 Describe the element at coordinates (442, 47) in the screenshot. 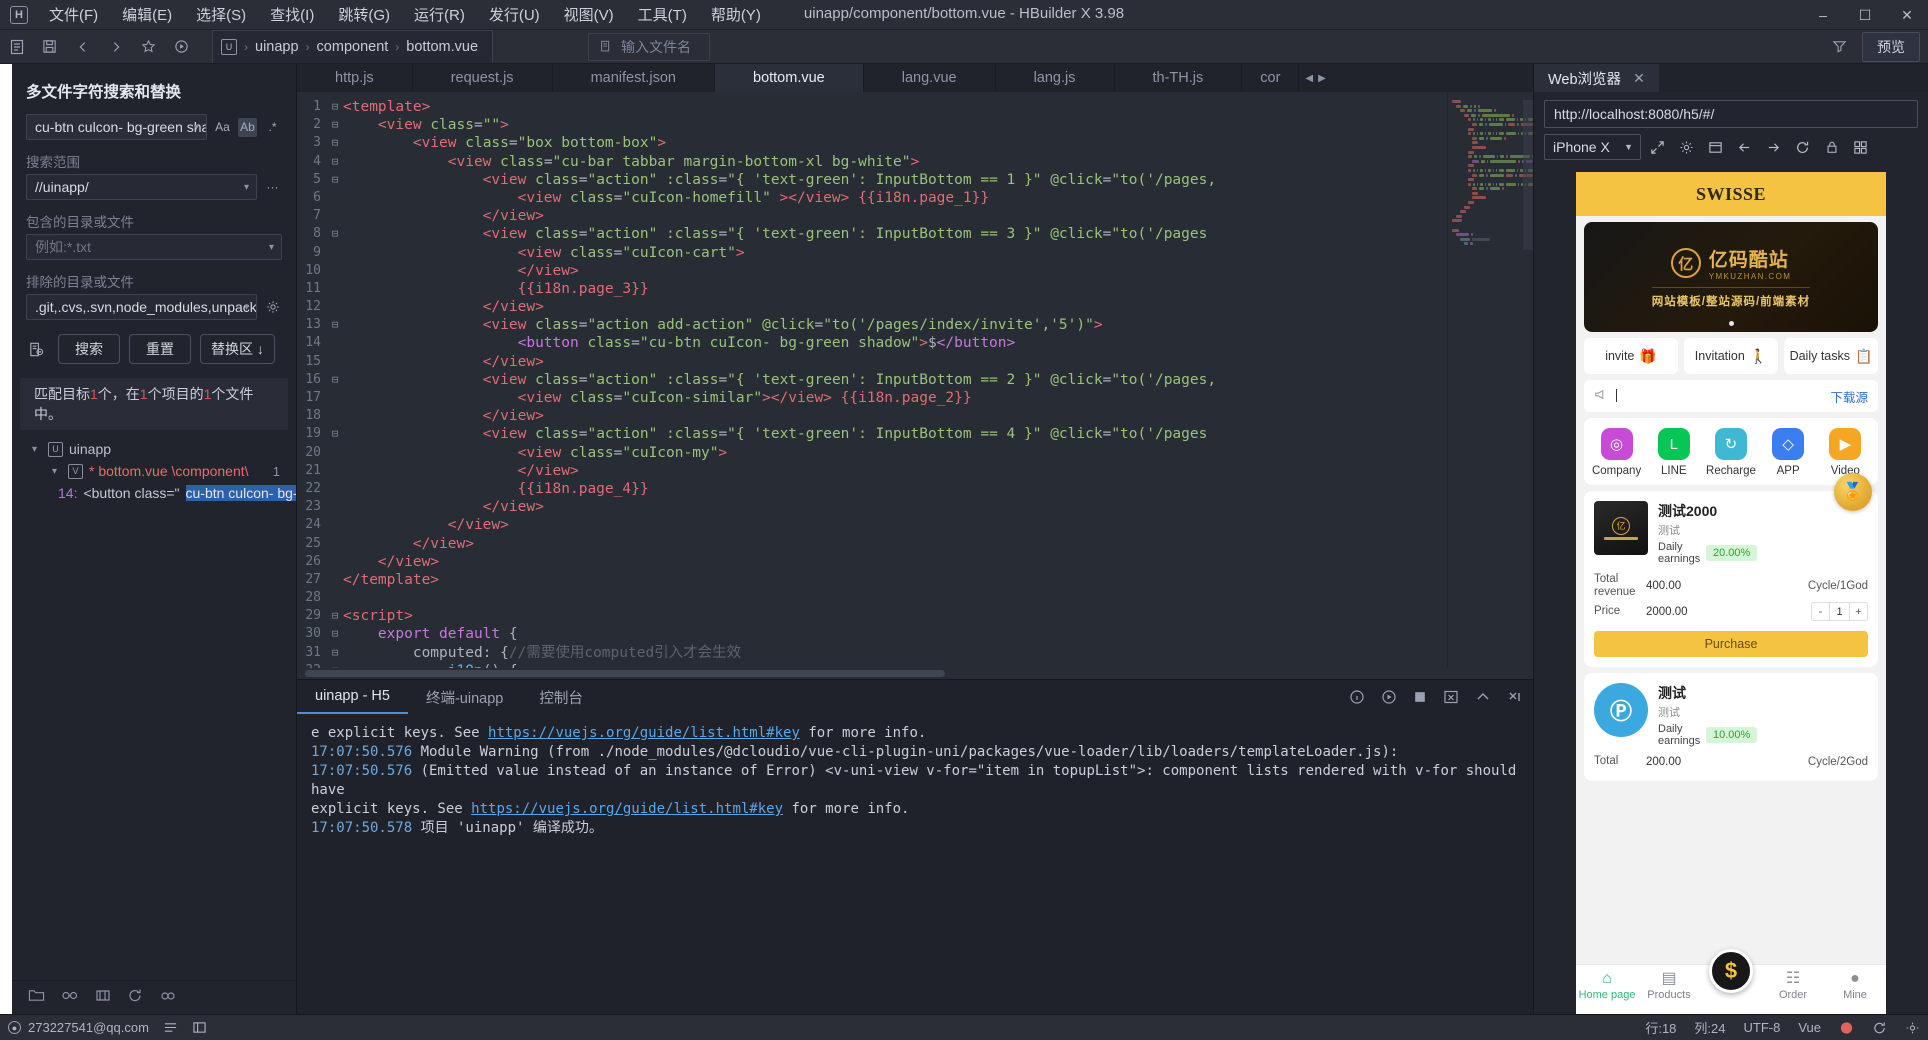

I see `breadcrumb-file: bottom.vue` at that location.